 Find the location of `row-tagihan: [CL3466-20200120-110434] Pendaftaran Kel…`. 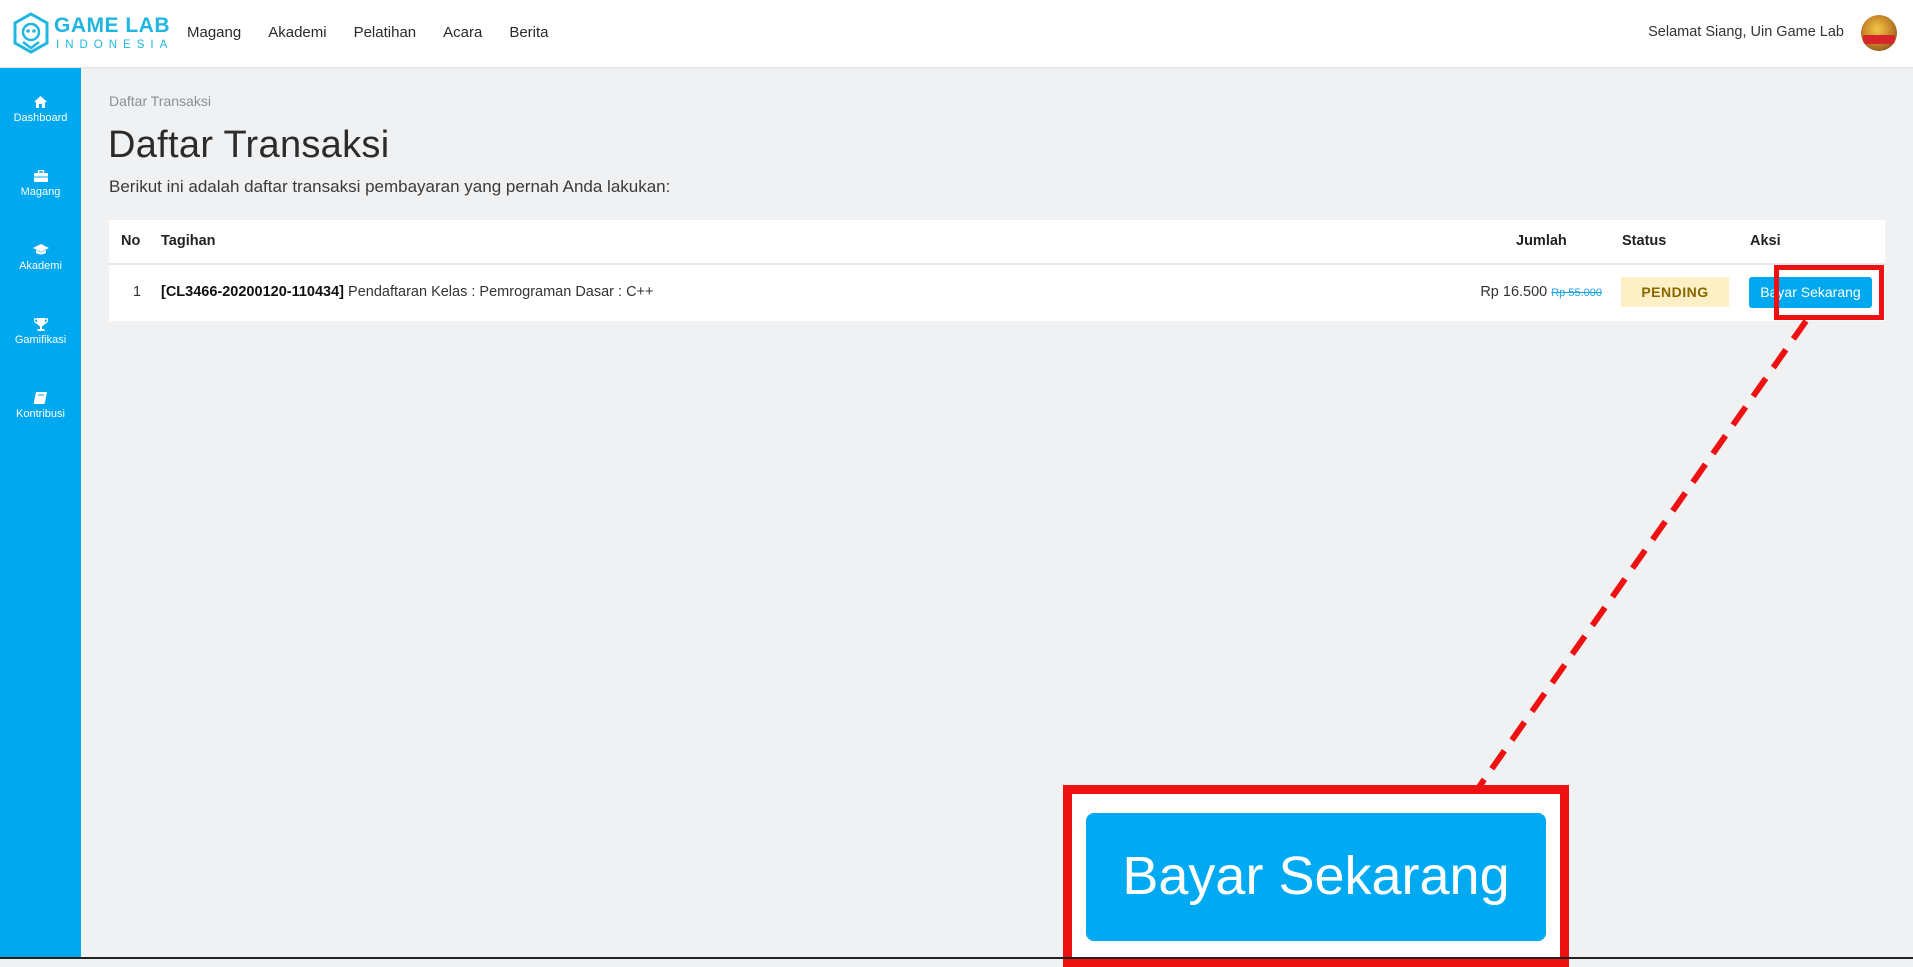

row-tagihan: [CL3466-20200120-110434] Pendaftaran Kel… is located at coordinates (407, 292).